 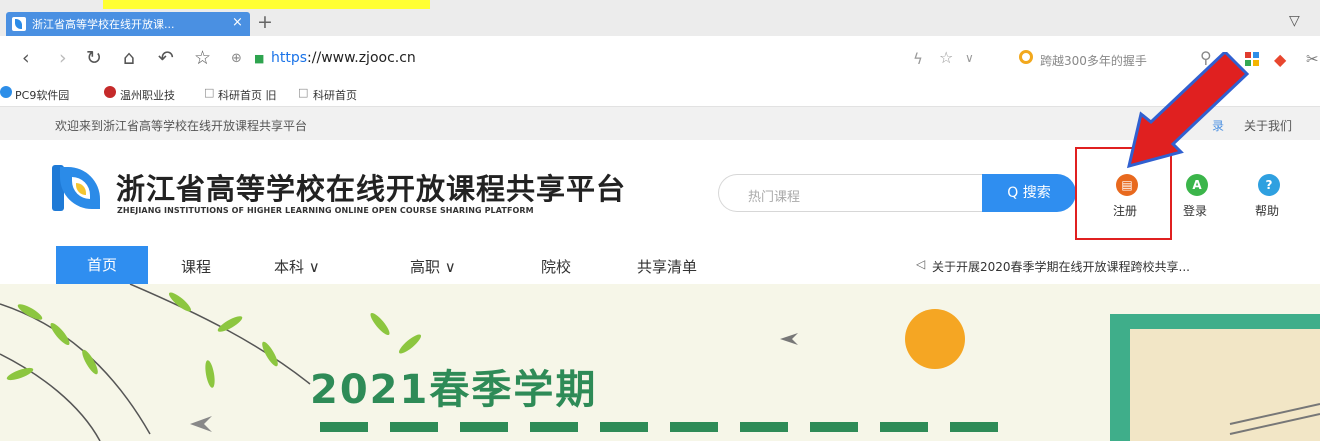 What do you see at coordinates (94, 58) in the screenshot?
I see `reload-icon: ↻` at bounding box center [94, 58].